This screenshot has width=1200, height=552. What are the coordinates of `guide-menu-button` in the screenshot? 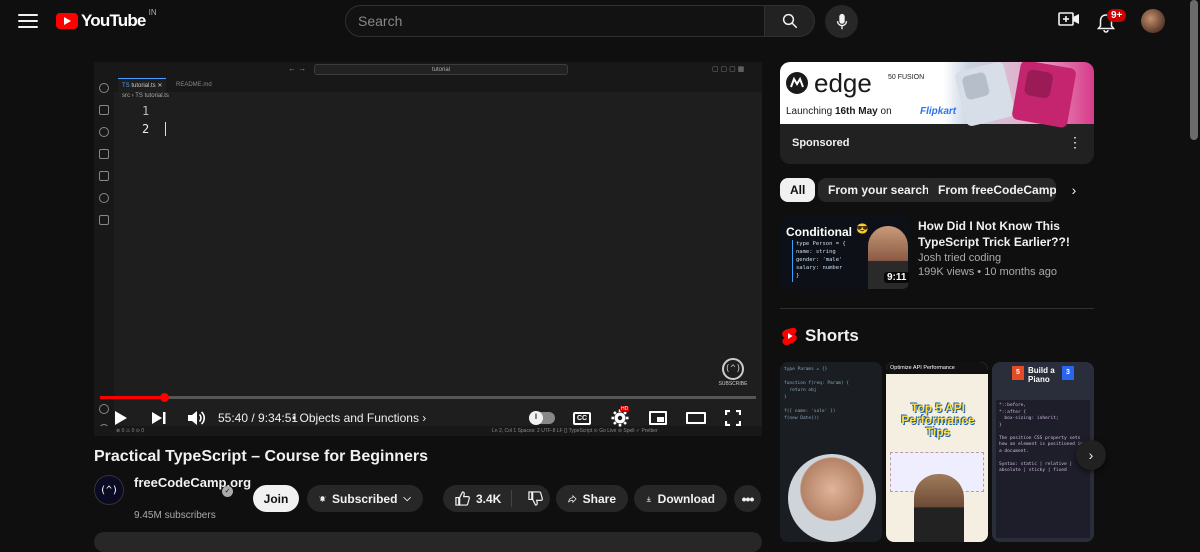 It's located at (28, 21).